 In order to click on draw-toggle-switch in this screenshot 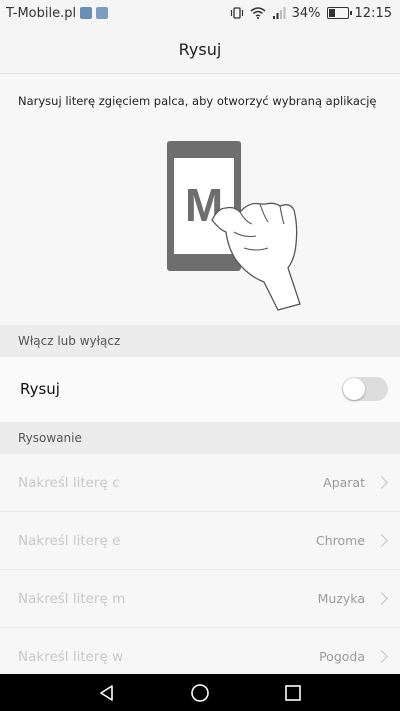, I will do `click(365, 389)`.